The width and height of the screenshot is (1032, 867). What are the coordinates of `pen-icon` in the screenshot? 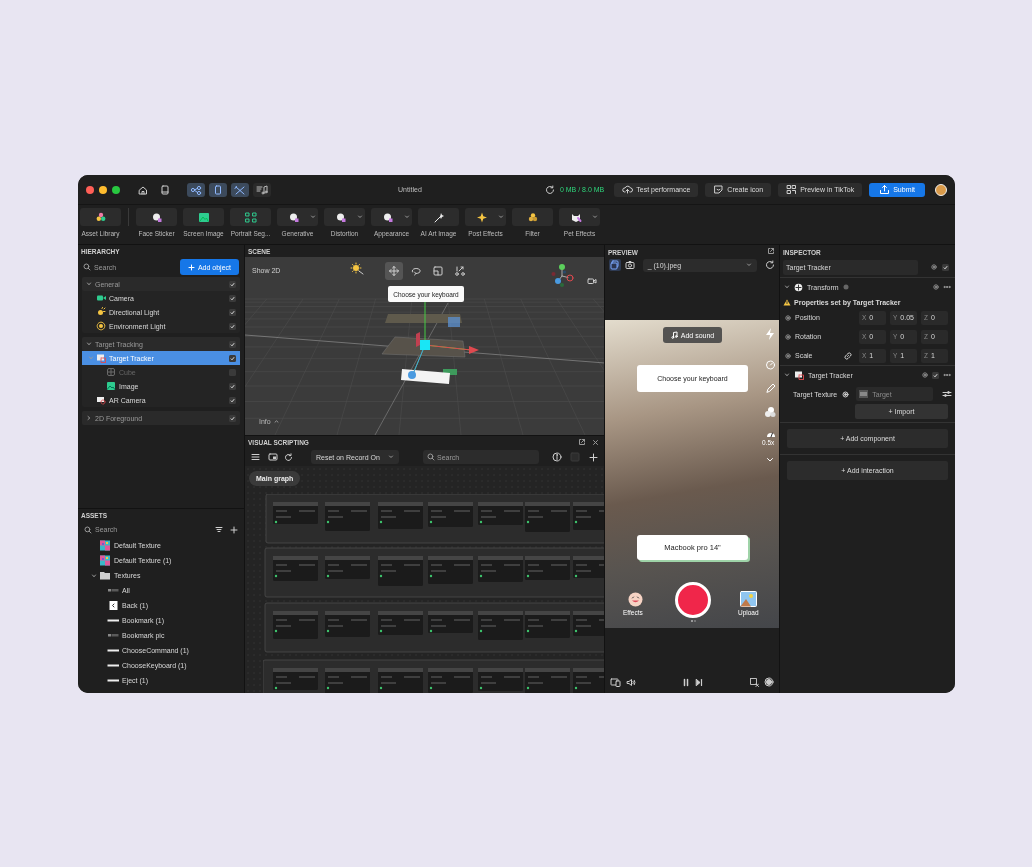 It's located at (770, 388).